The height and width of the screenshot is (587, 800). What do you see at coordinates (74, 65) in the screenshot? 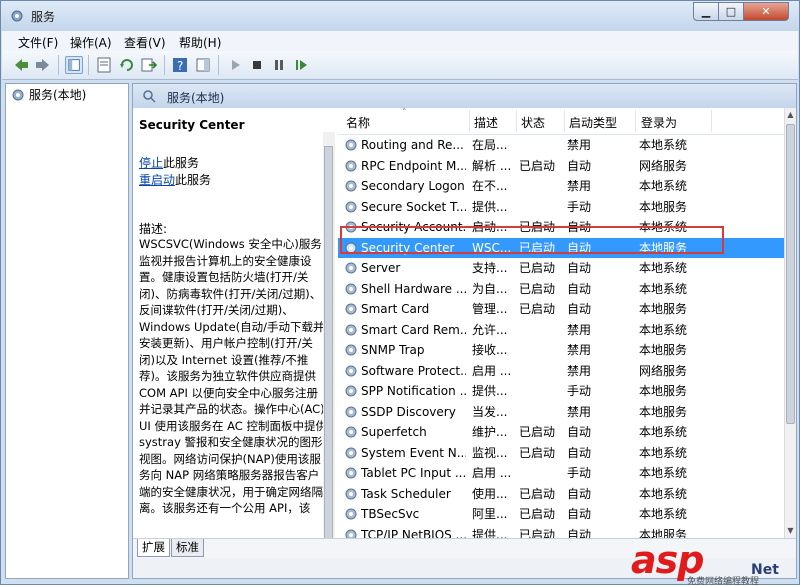
I see `console-tree-icon` at bounding box center [74, 65].